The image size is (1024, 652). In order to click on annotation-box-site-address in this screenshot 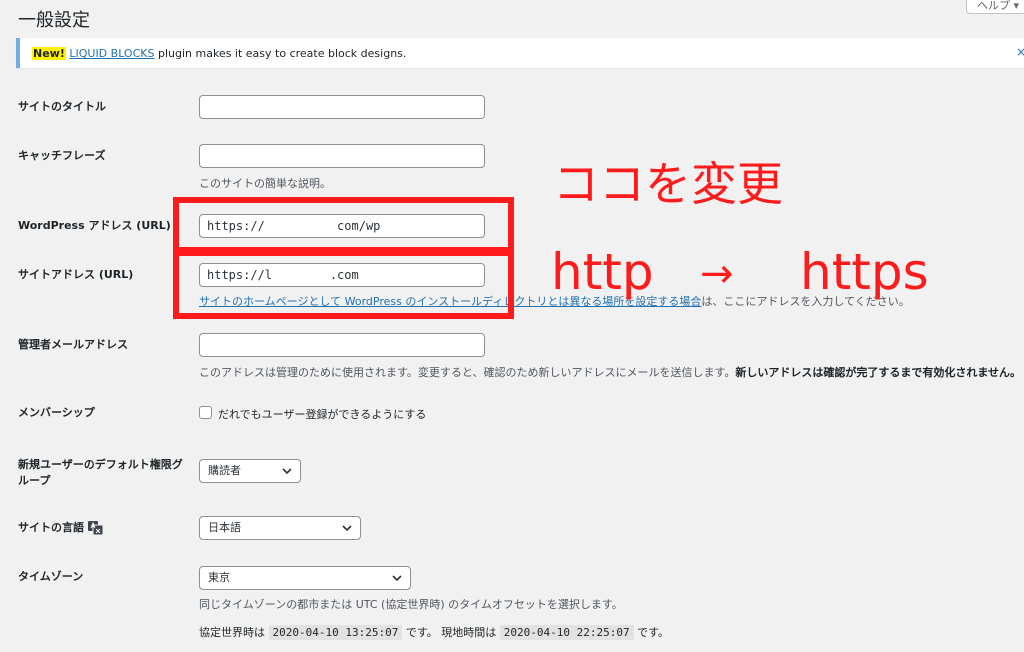, I will do `click(343, 284)`.